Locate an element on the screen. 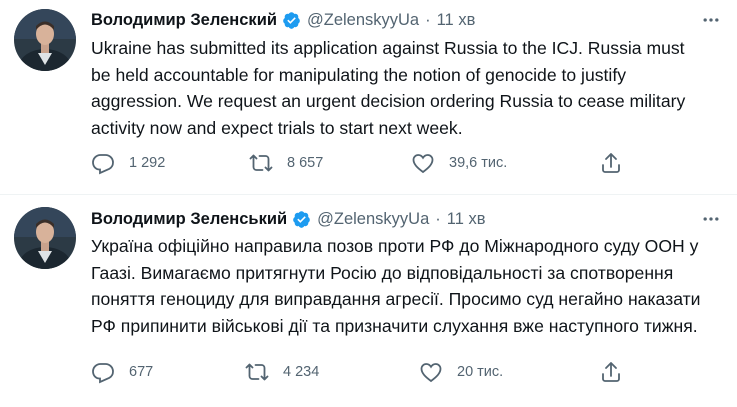 The height and width of the screenshot is (407, 737). retweet-button: 4 234 is located at coordinates (282, 372).